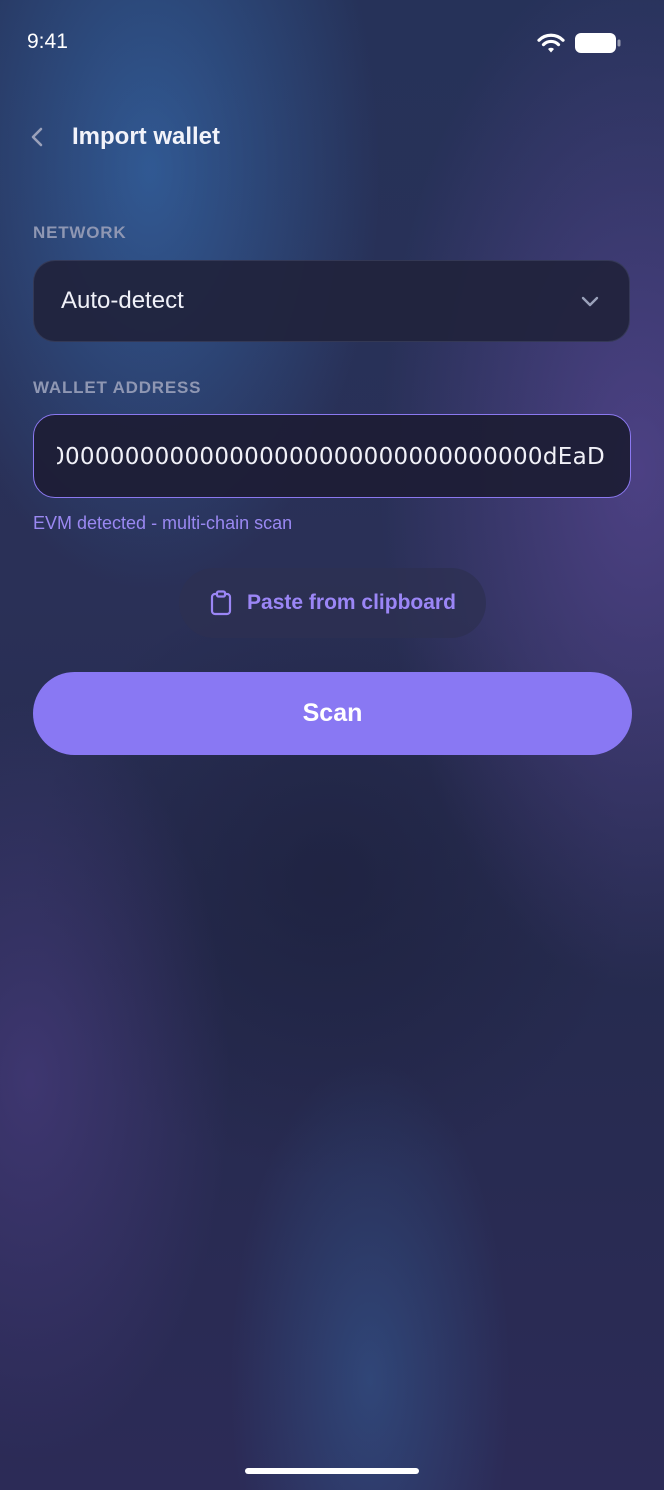 The width and height of the screenshot is (664, 1490). Describe the element at coordinates (46, 137) in the screenshot. I see `back-button` at that location.